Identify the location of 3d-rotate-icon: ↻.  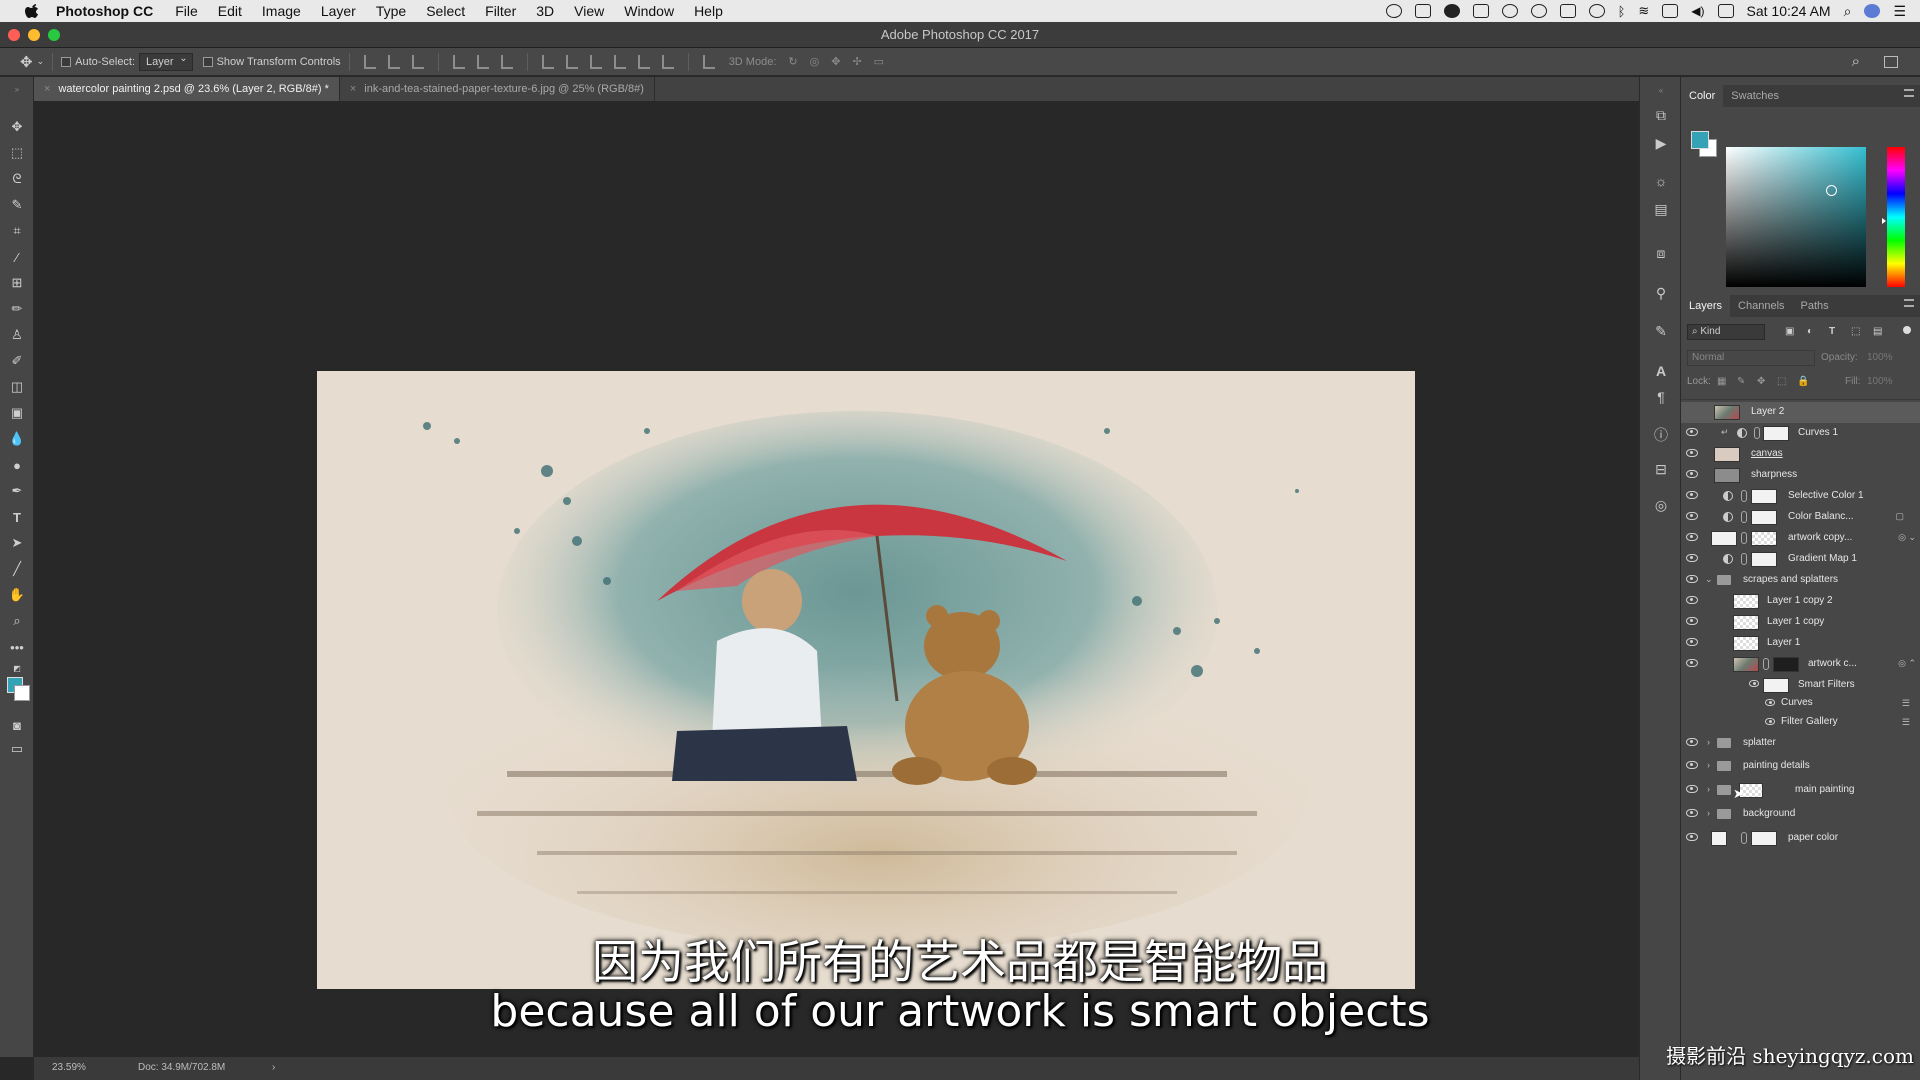
(792, 61).